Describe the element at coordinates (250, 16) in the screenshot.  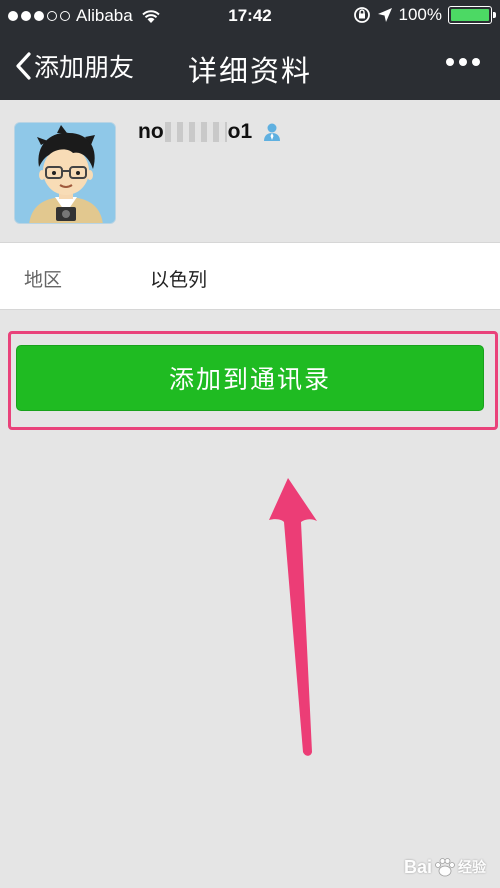
I see `status-bar: Alibaba 17:42 100%` at that location.